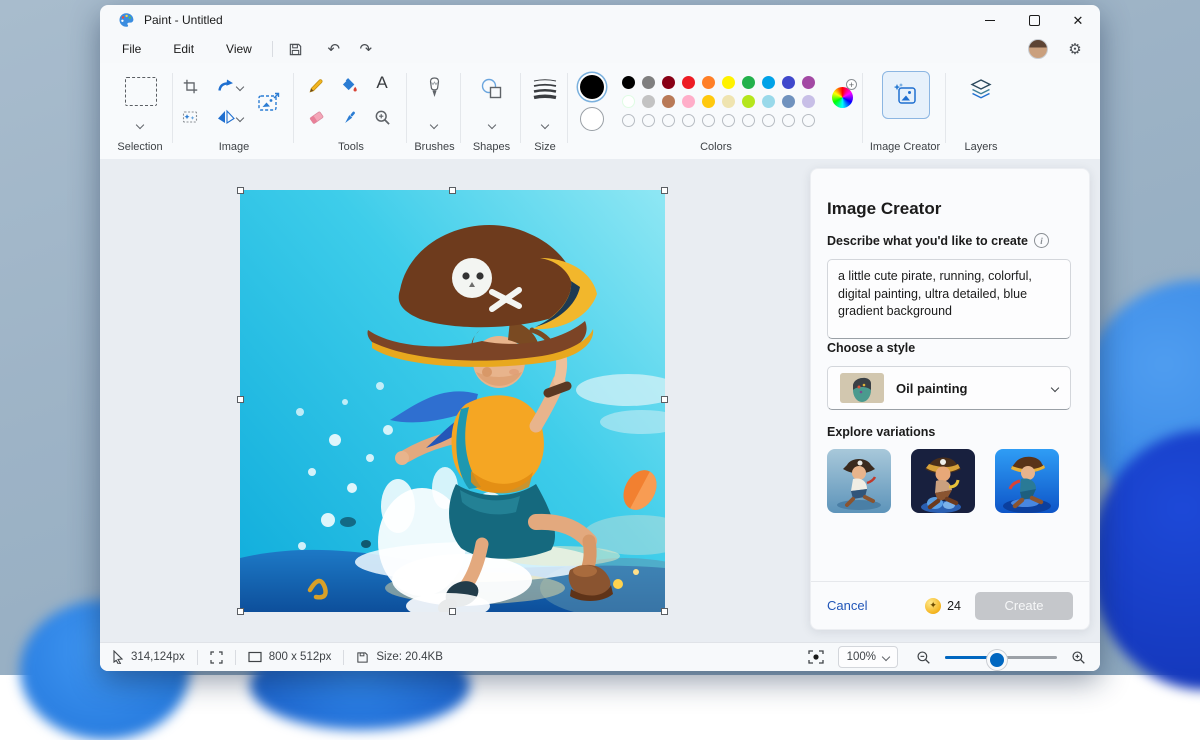 The image size is (1200, 740). What do you see at coordinates (190, 86) in the screenshot?
I see `crop-icon` at bounding box center [190, 86].